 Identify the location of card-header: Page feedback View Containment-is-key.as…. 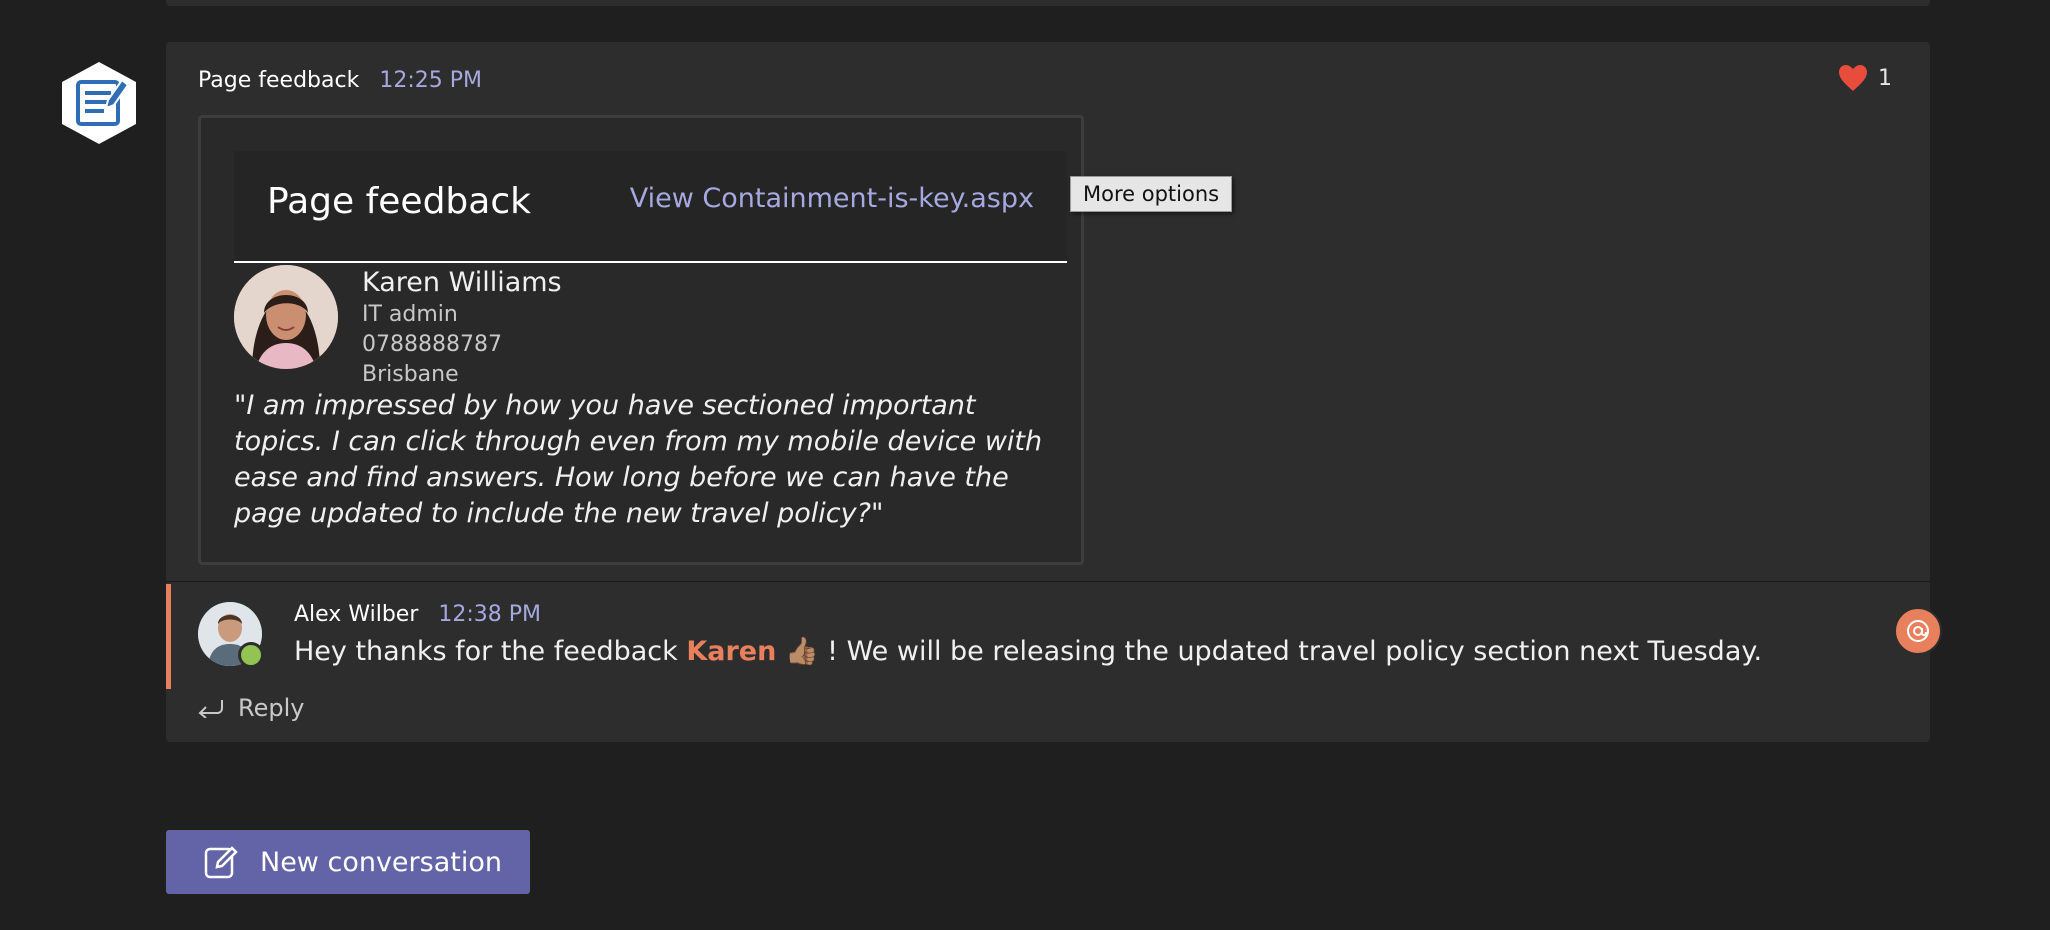
(650, 207).